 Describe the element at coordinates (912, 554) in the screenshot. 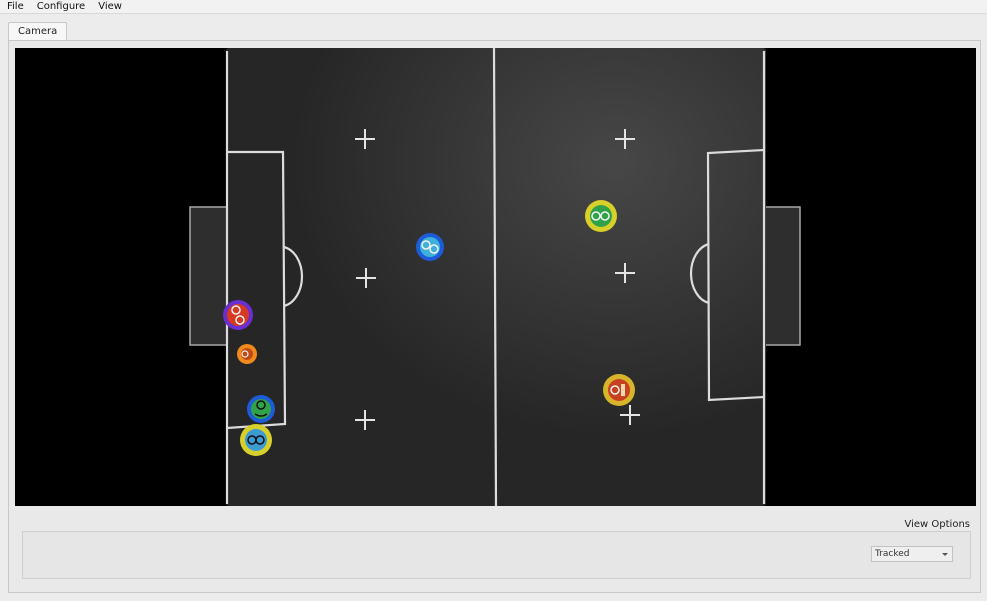

I see `view-mode-select: Tracked` at that location.